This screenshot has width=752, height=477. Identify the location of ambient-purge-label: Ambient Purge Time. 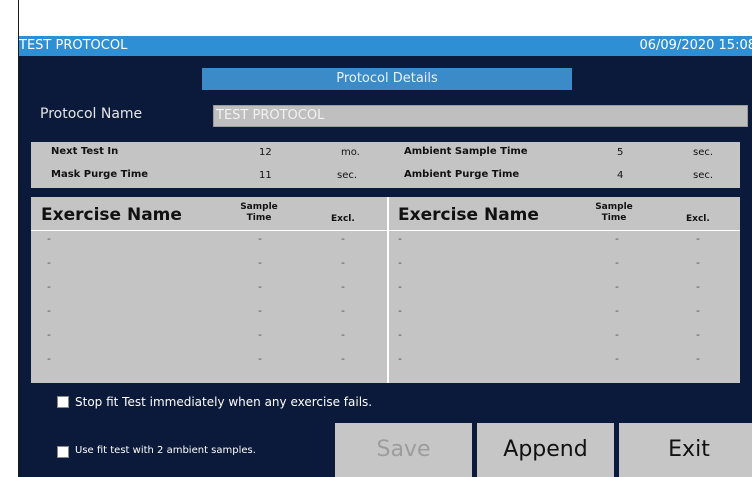
(462, 174).